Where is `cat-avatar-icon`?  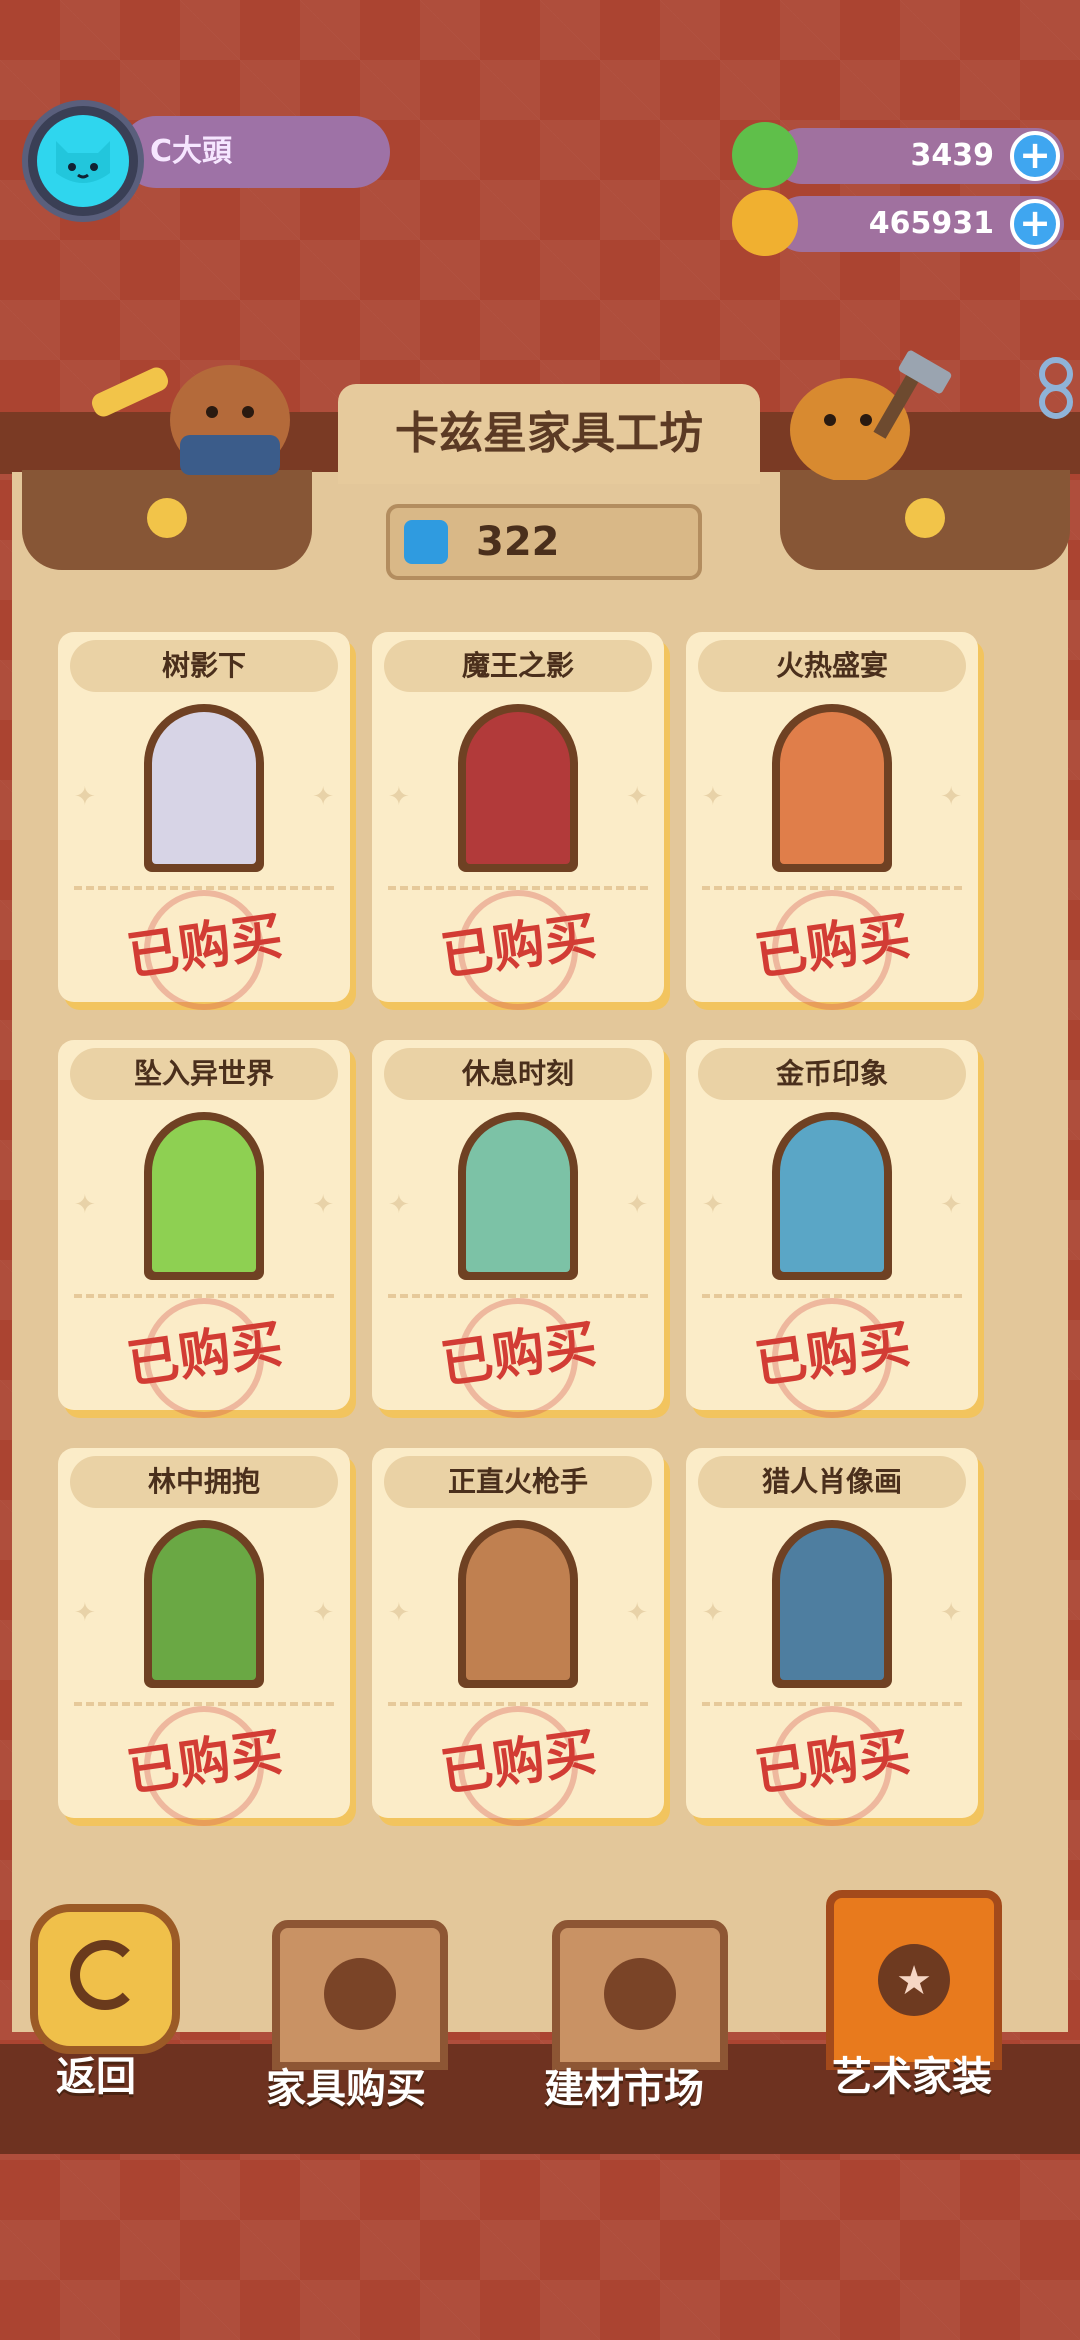
cat-avatar-icon is located at coordinates (83, 161).